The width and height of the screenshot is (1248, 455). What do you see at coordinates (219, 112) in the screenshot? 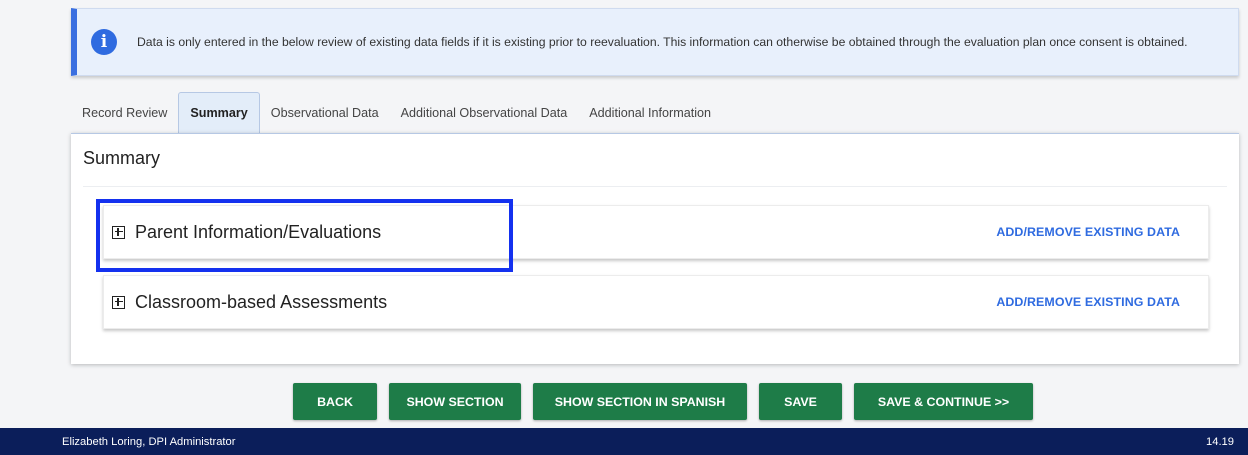
I see `tab-summary: Summary` at bounding box center [219, 112].